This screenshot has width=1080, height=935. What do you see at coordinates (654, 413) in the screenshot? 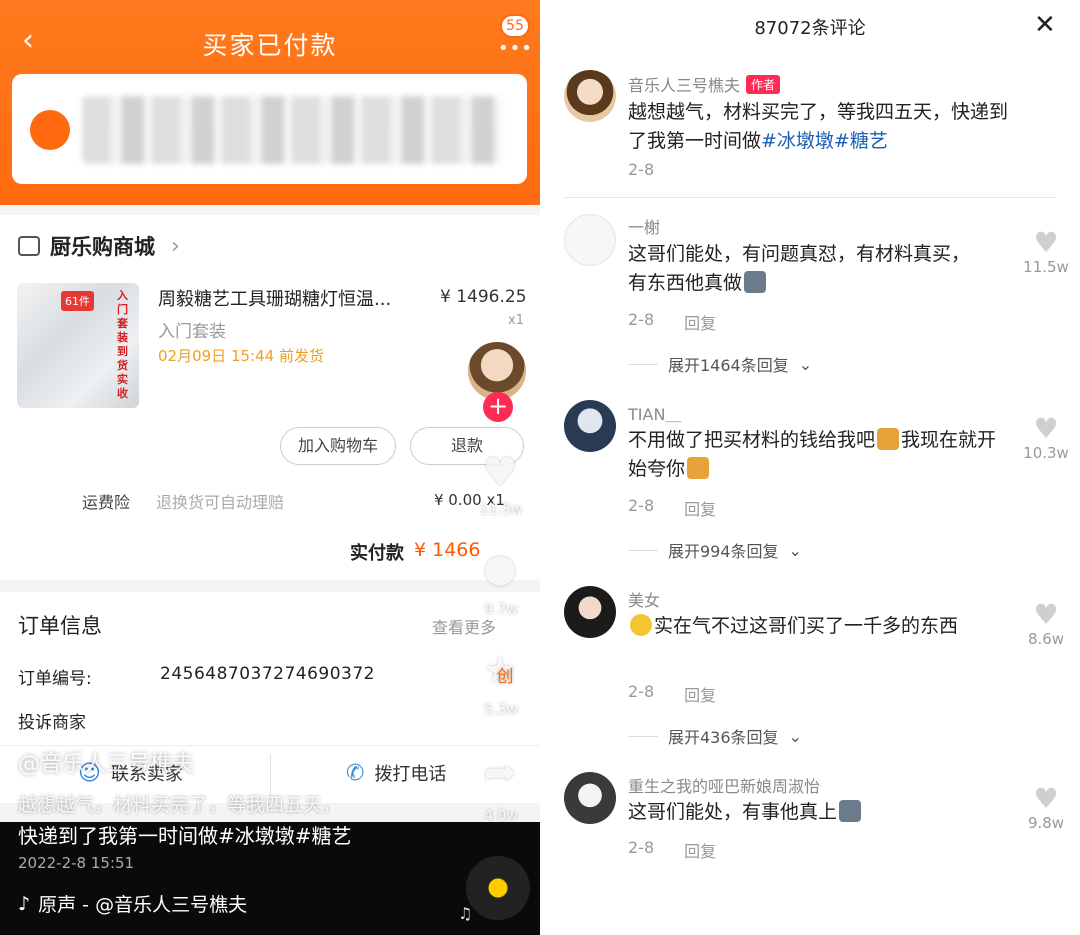
I see `comment-username: TIAN＿` at bounding box center [654, 413].